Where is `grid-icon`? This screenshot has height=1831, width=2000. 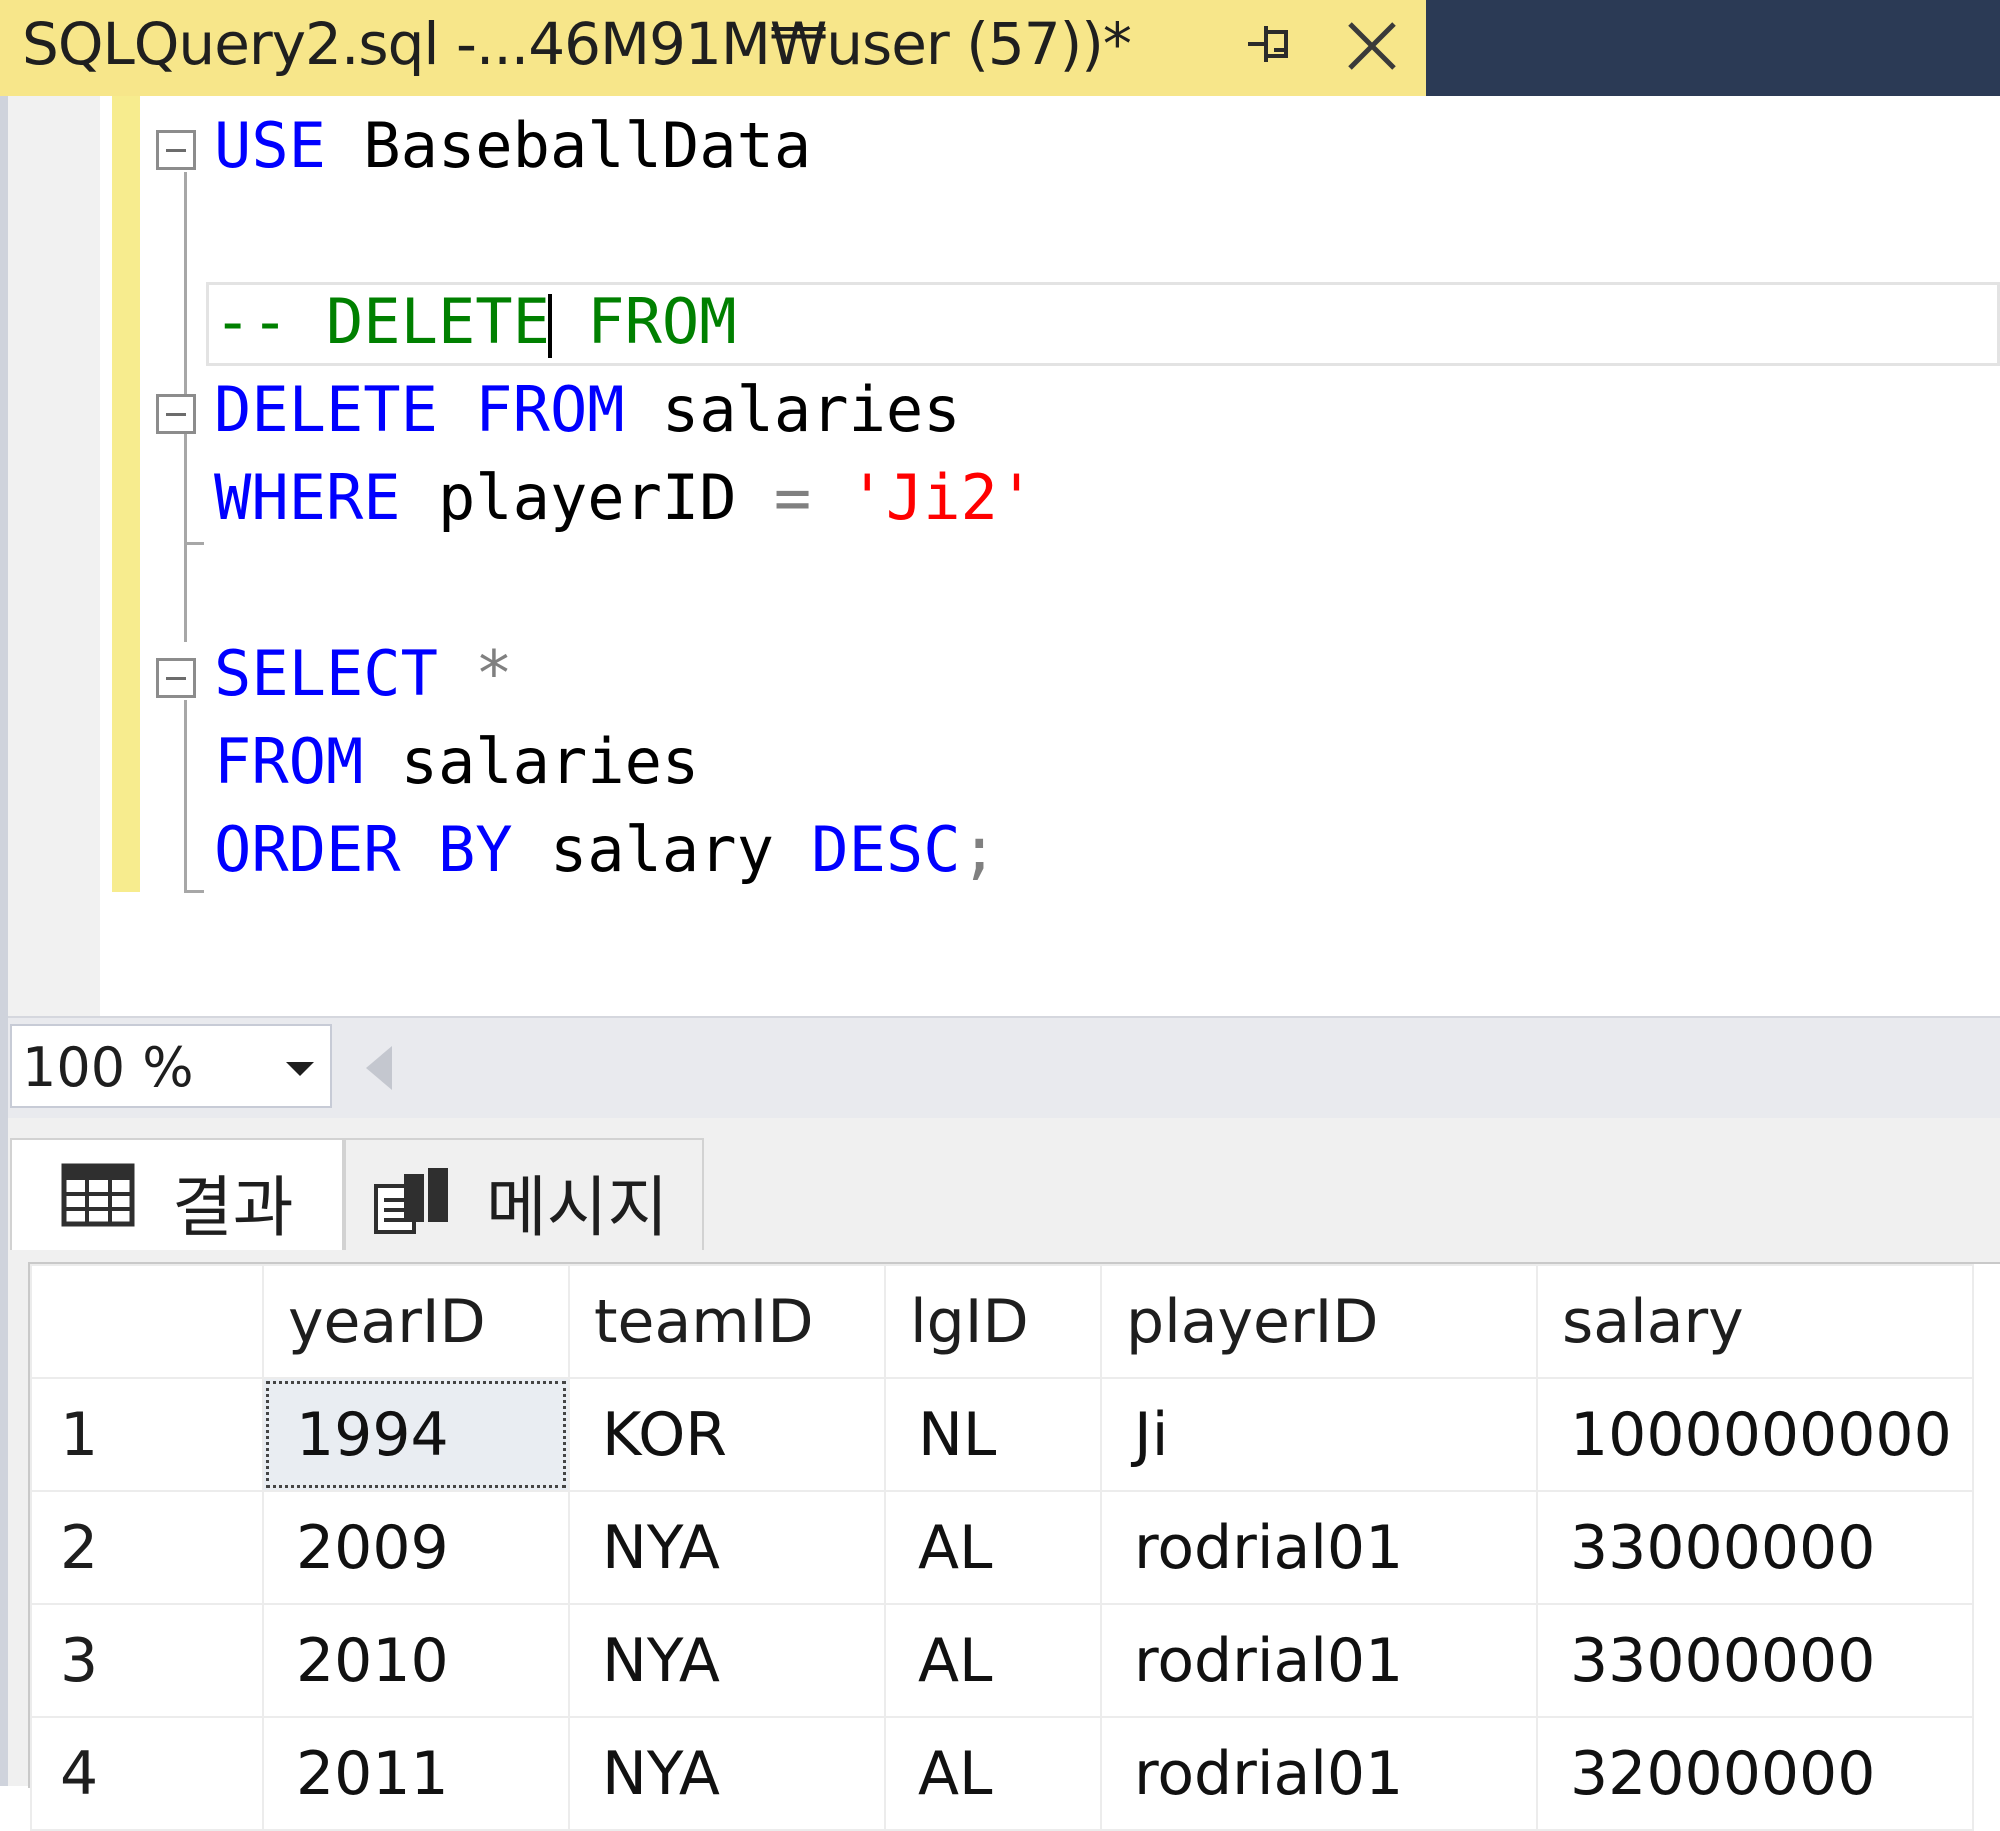
grid-icon is located at coordinates (98, 1197).